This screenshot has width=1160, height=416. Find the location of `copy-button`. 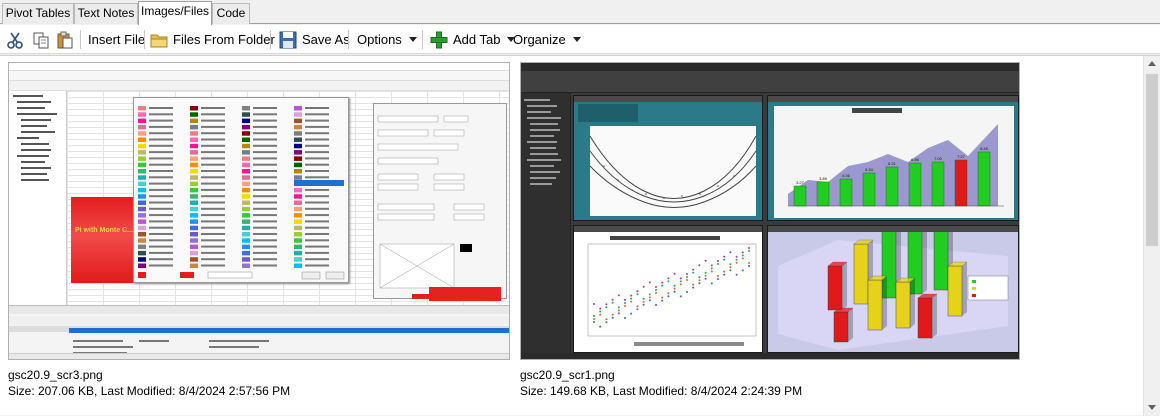

copy-button is located at coordinates (43, 39).